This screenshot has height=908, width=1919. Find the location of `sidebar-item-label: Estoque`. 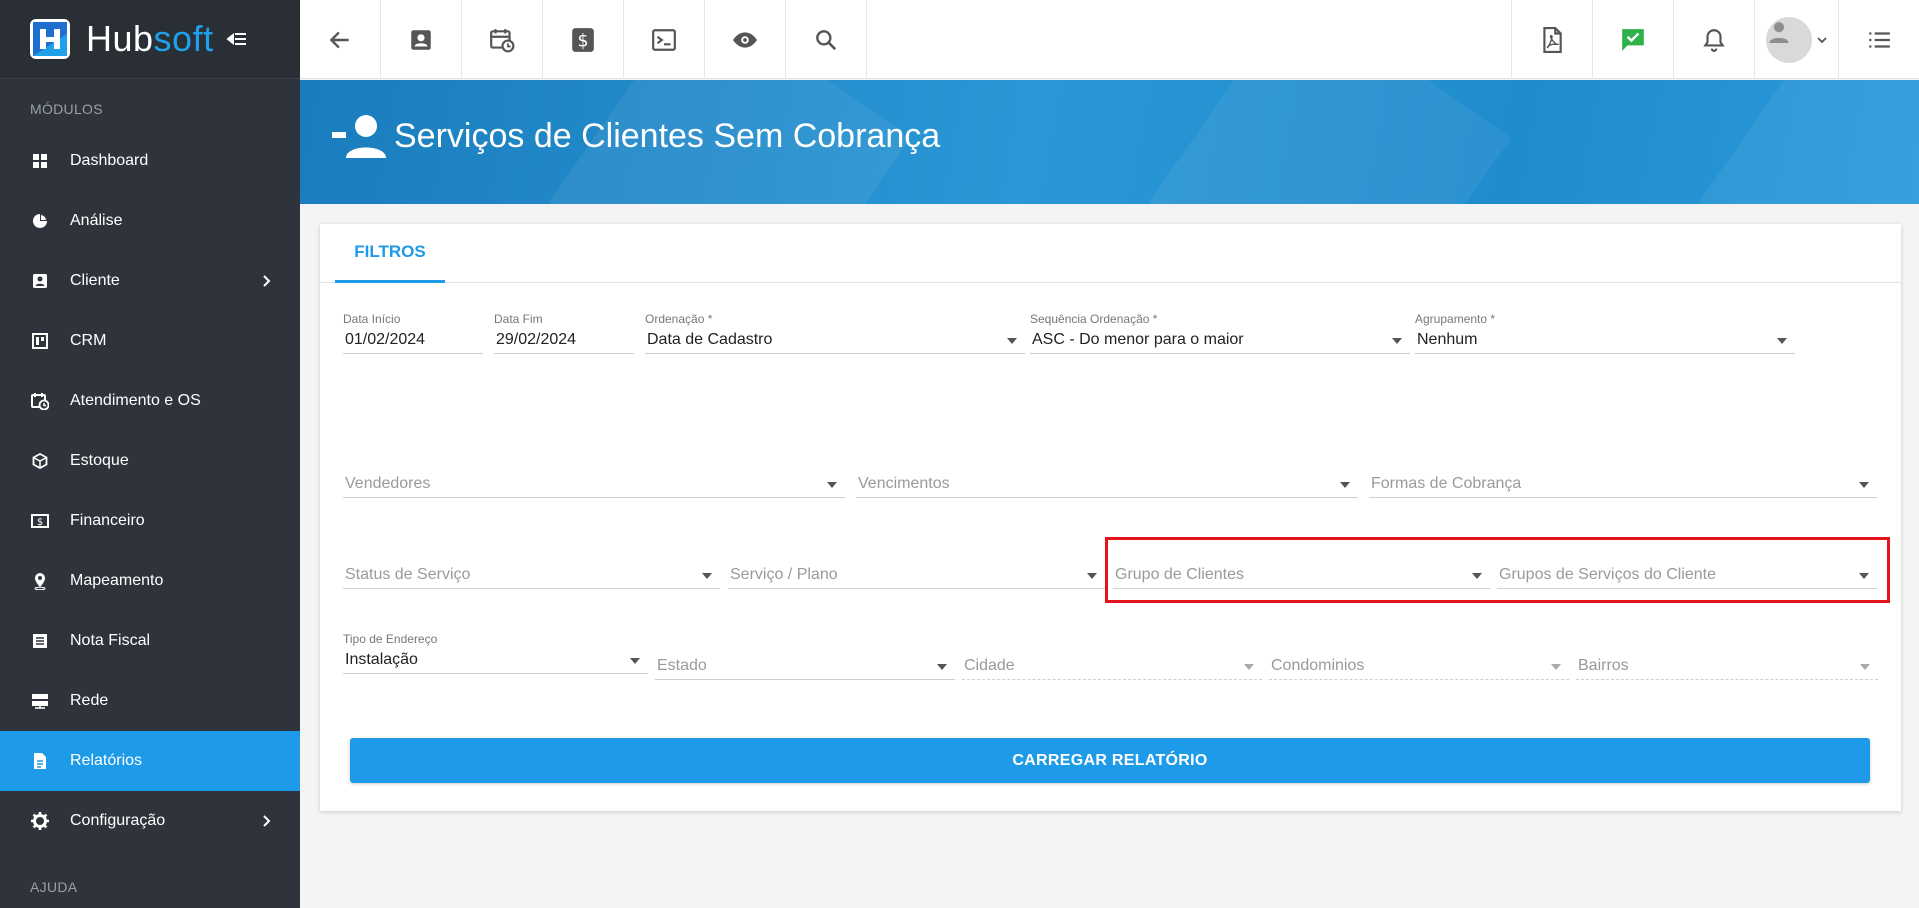

sidebar-item-label: Estoque is located at coordinates (99, 460).